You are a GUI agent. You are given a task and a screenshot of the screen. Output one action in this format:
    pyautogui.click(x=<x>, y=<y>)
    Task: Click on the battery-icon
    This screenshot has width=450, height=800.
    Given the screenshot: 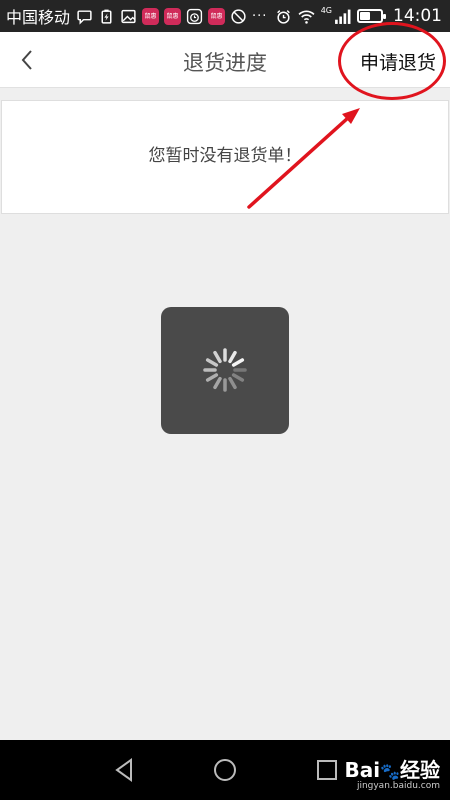 What is the action you would take?
    pyautogui.click(x=371, y=16)
    